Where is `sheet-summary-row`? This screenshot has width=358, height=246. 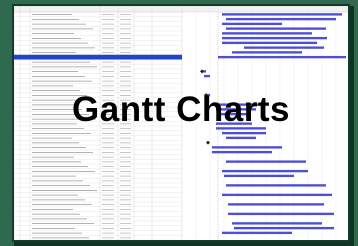 sheet-summary-row is located at coordinates (98, 57).